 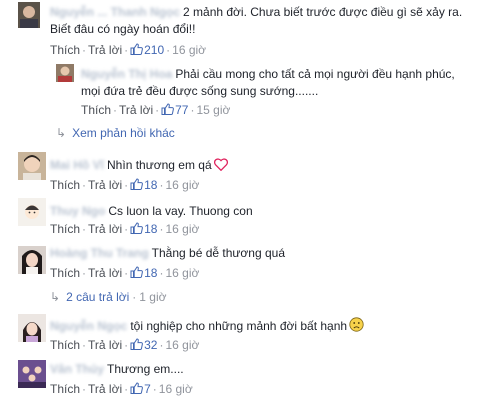 What do you see at coordinates (239, 326) in the screenshot?
I see `comment-text: tội nghiệp cho những mảnh đời bất hạnh` at bounding box center [239, 326].